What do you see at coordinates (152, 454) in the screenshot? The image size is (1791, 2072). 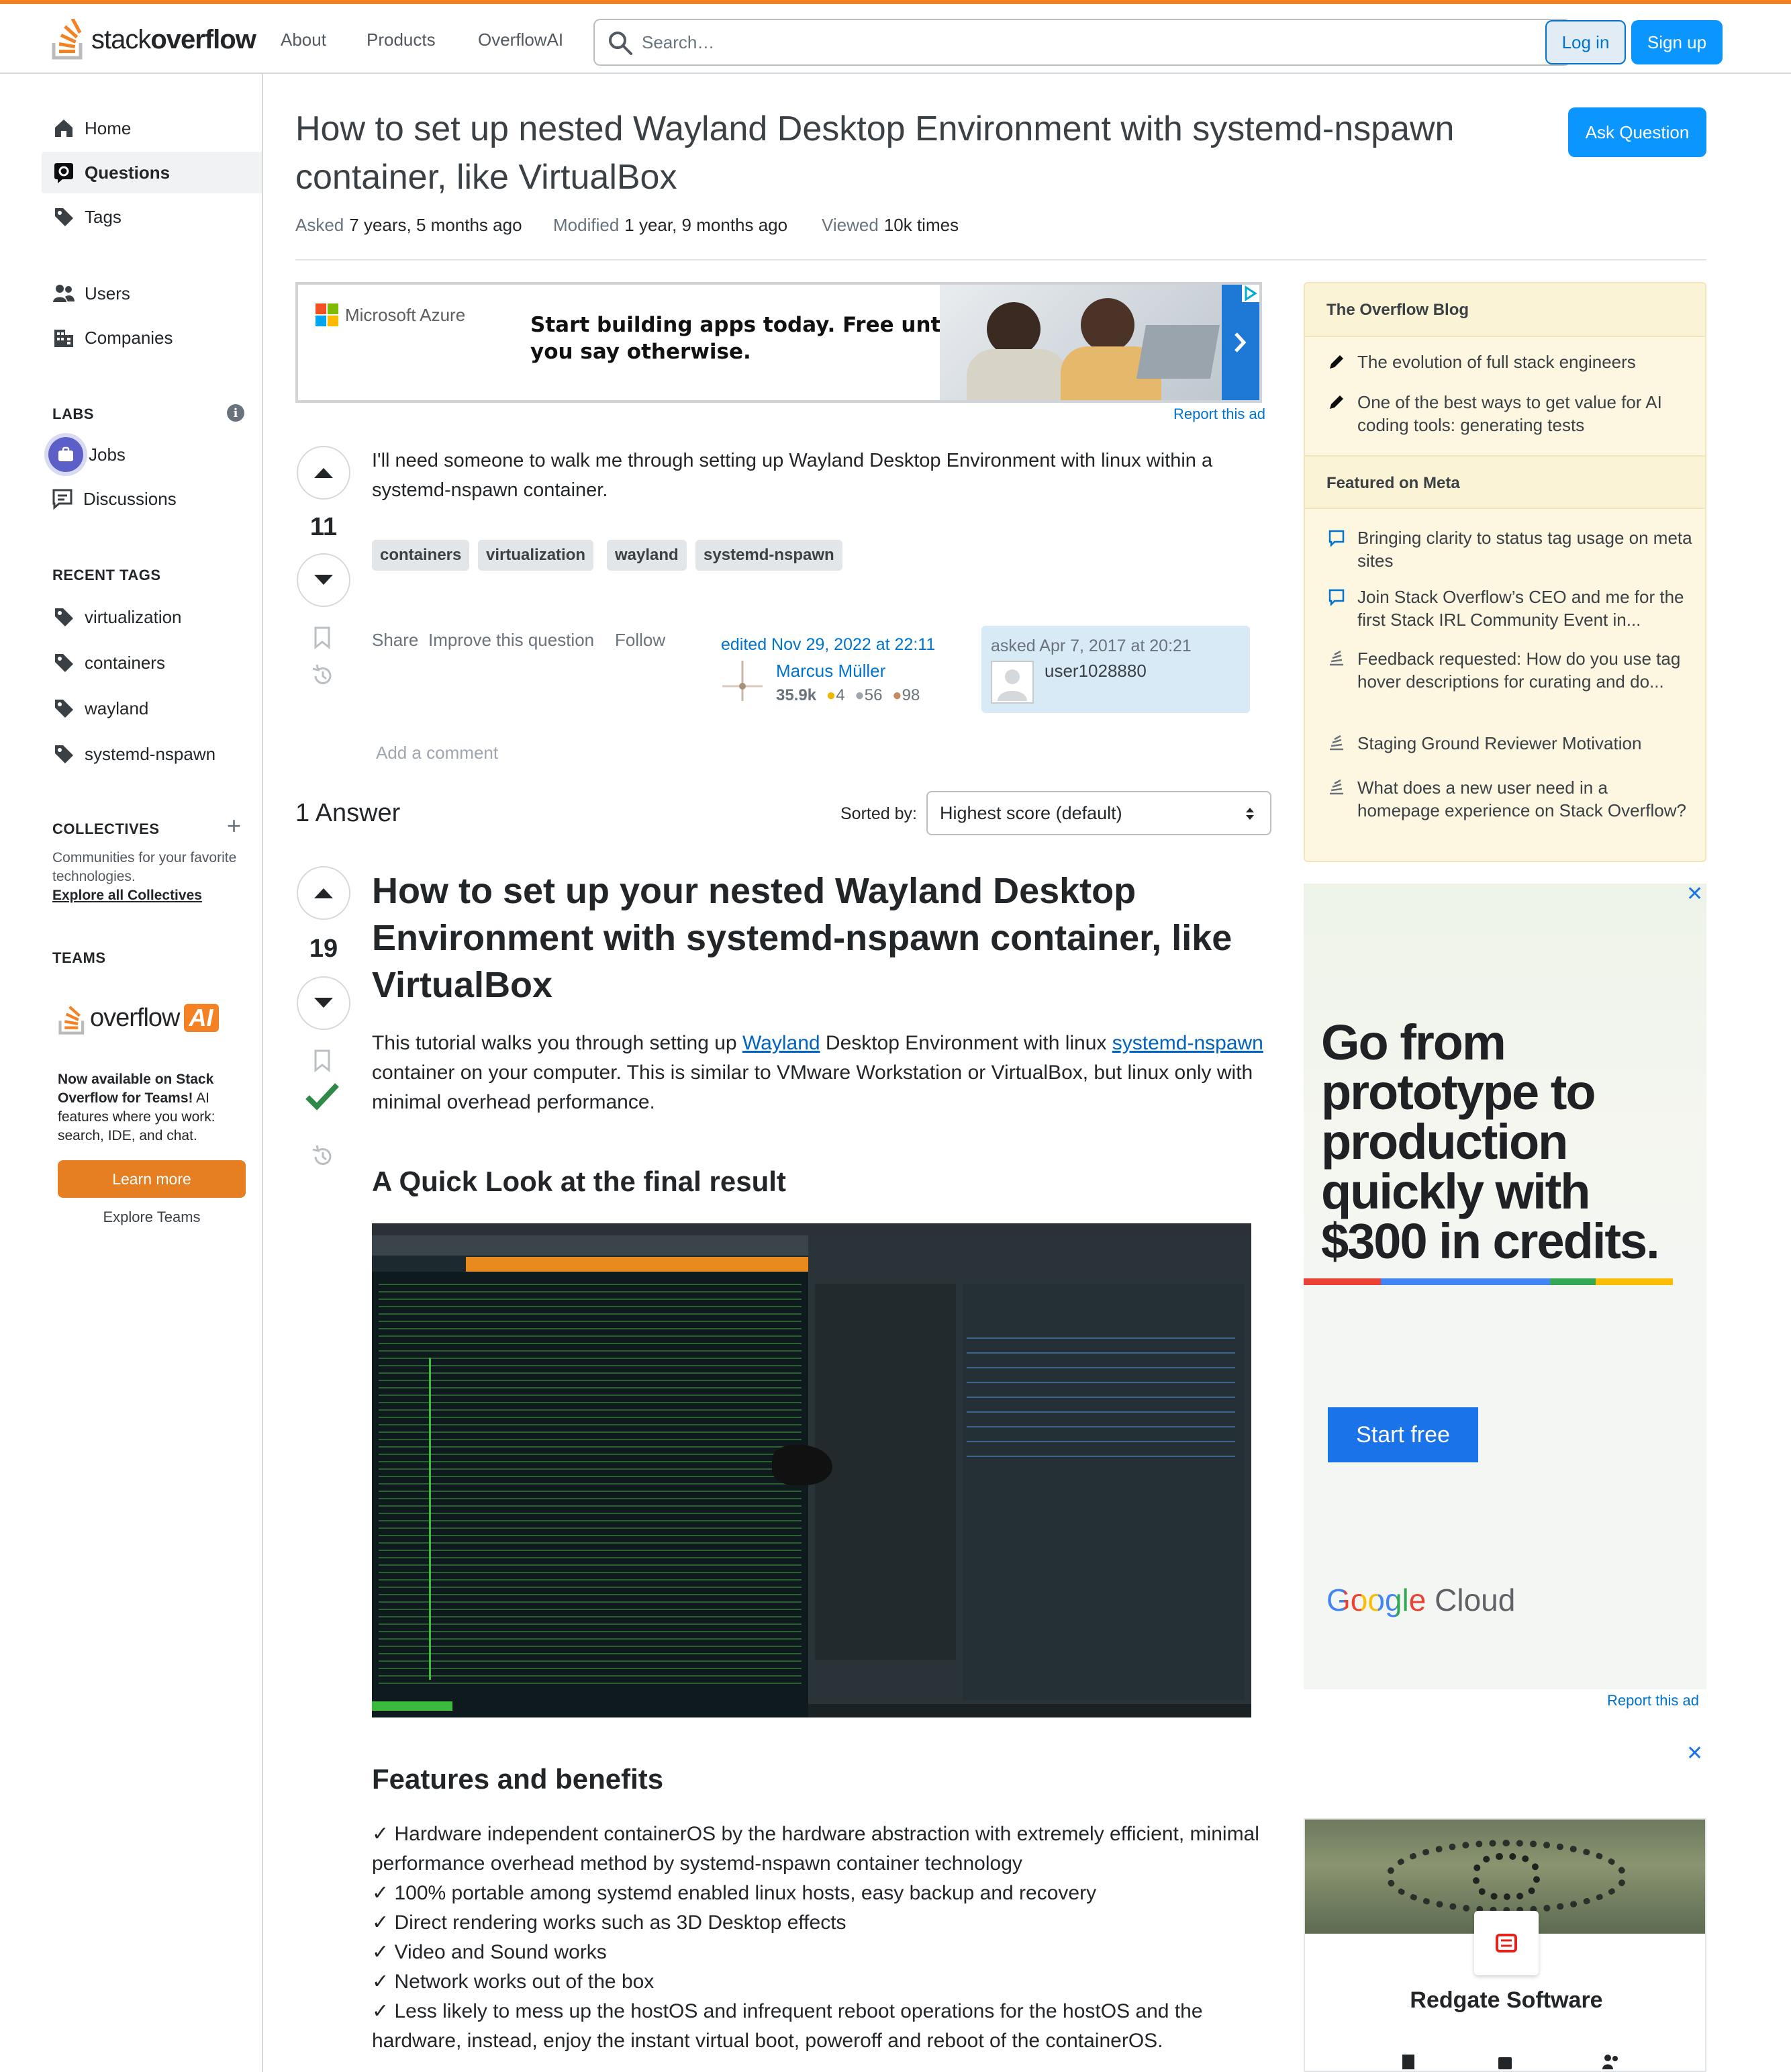 I see `sidebar-item-jobs: Jobs` at bounding box center [152, 454].